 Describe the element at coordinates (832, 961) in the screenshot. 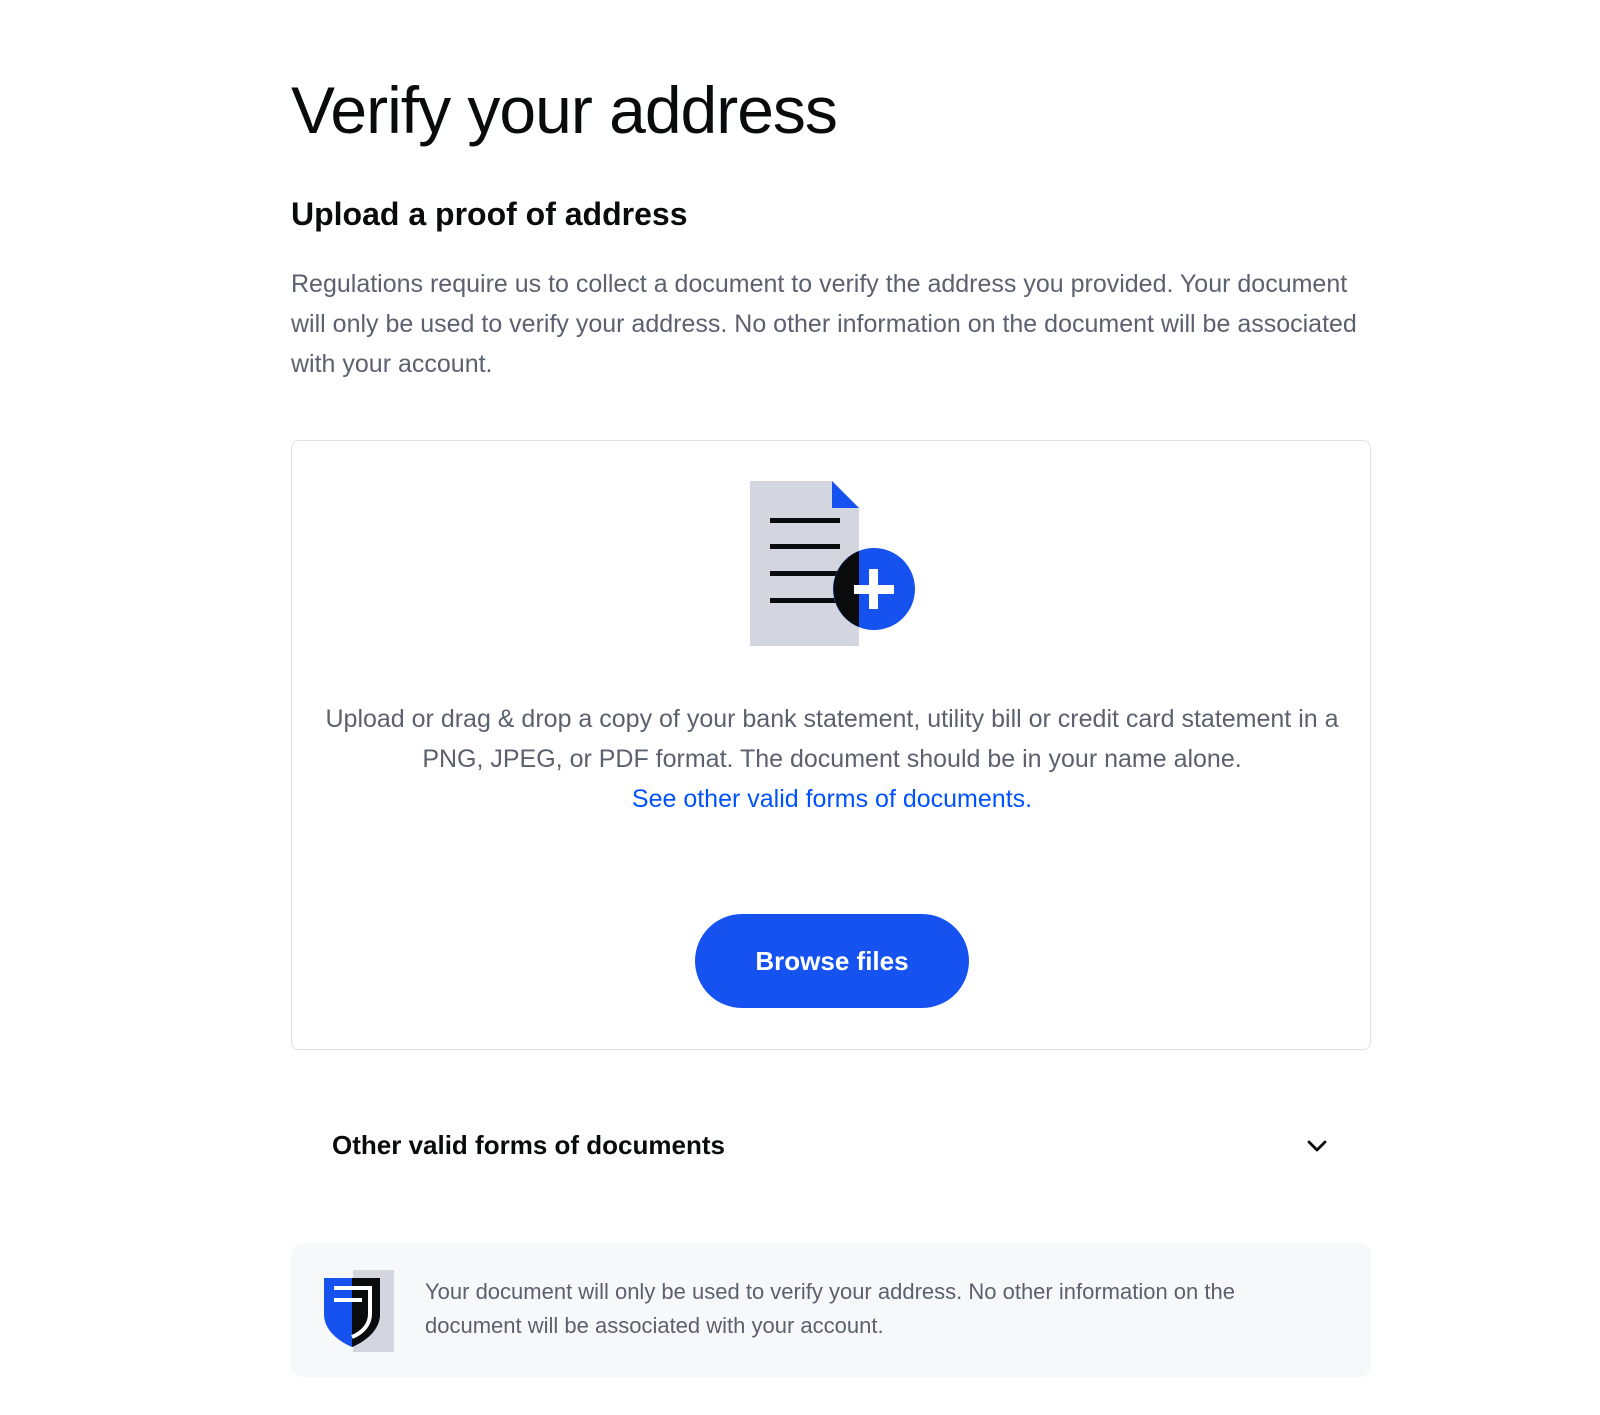

I see `browse-files-button: Browse files` at that location.